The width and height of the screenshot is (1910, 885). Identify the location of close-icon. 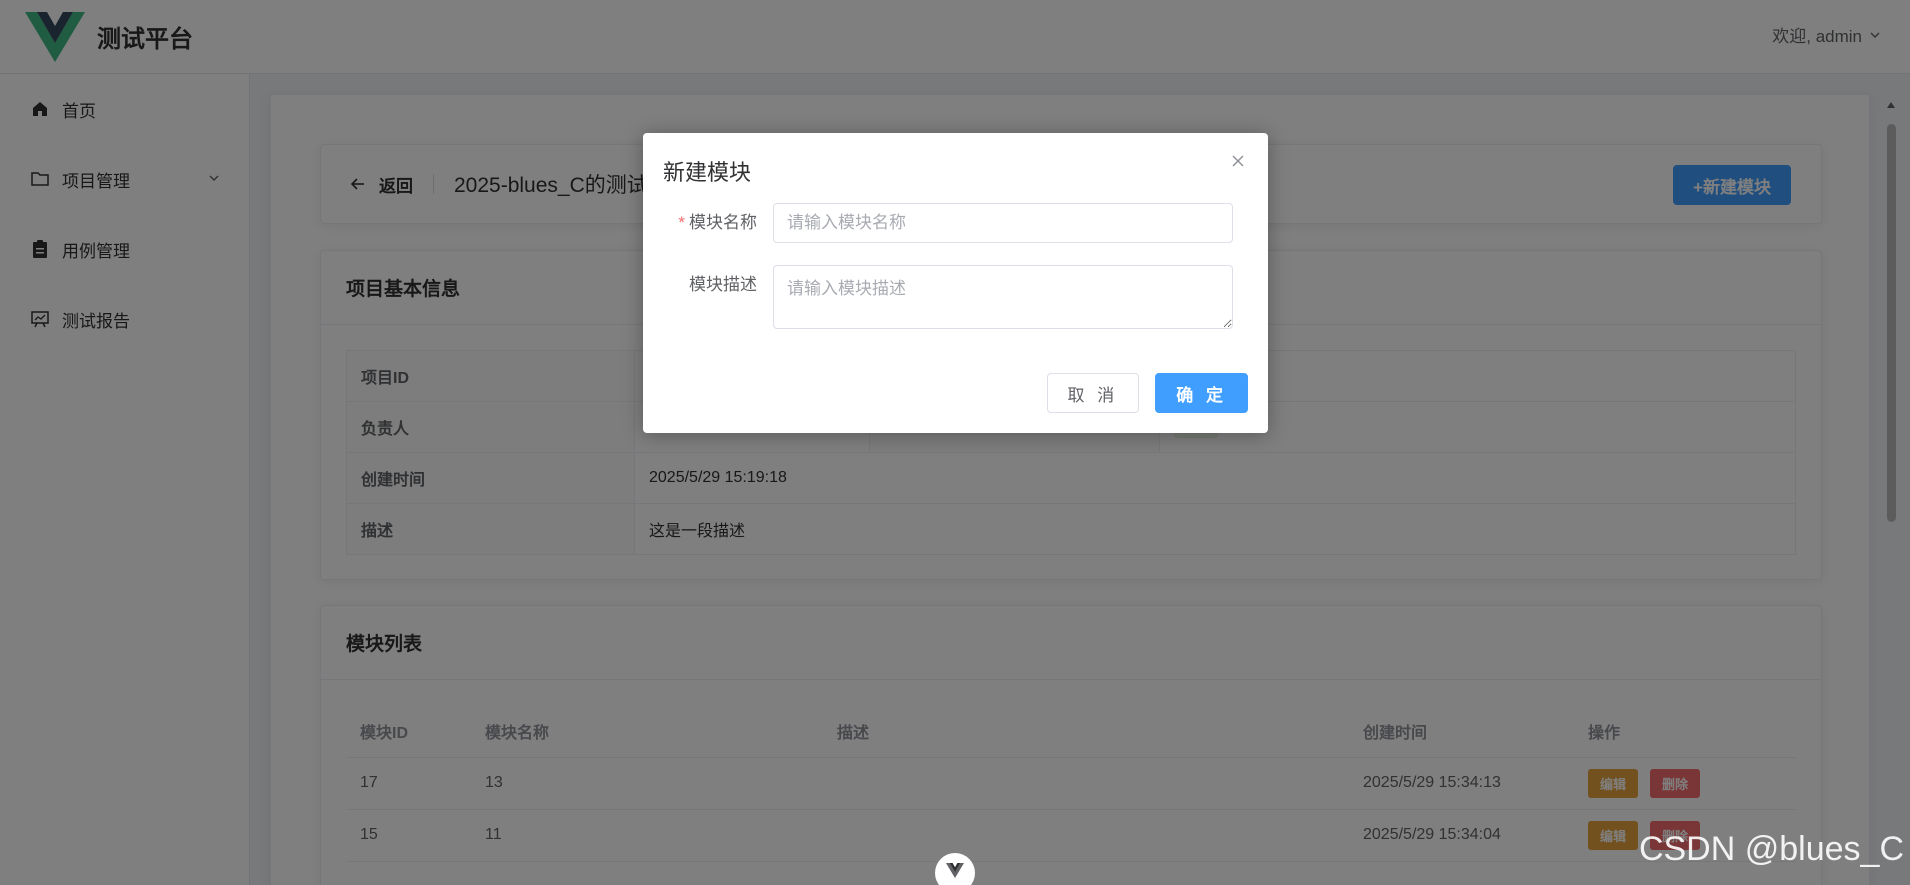
(1238, 161).